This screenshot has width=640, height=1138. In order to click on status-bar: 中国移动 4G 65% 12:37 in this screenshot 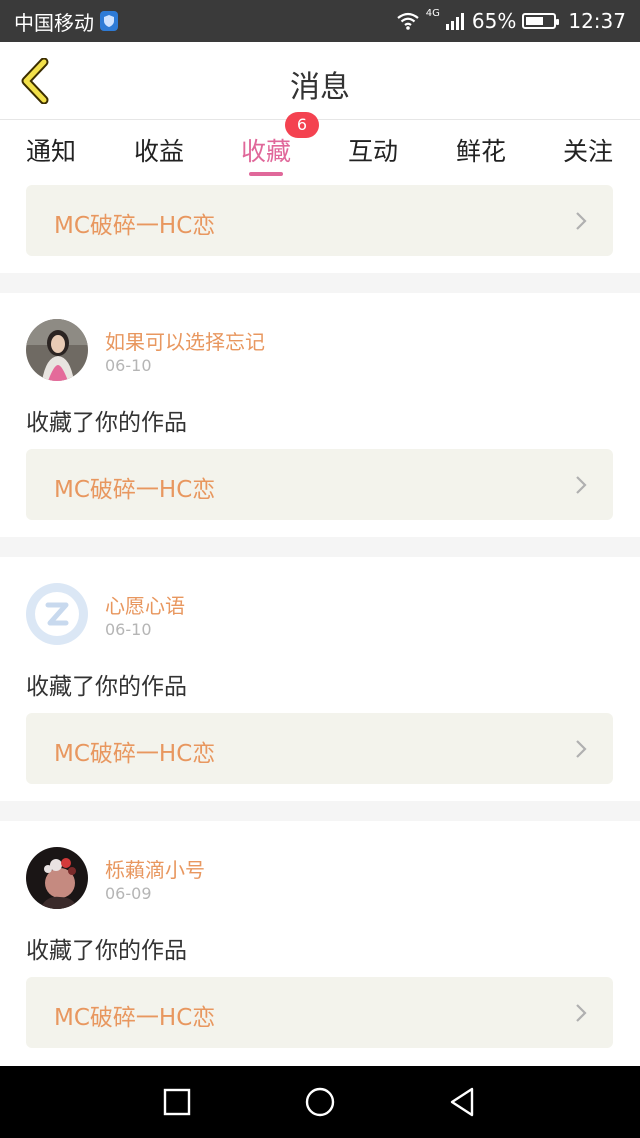, I will do `click(320, 21)`.